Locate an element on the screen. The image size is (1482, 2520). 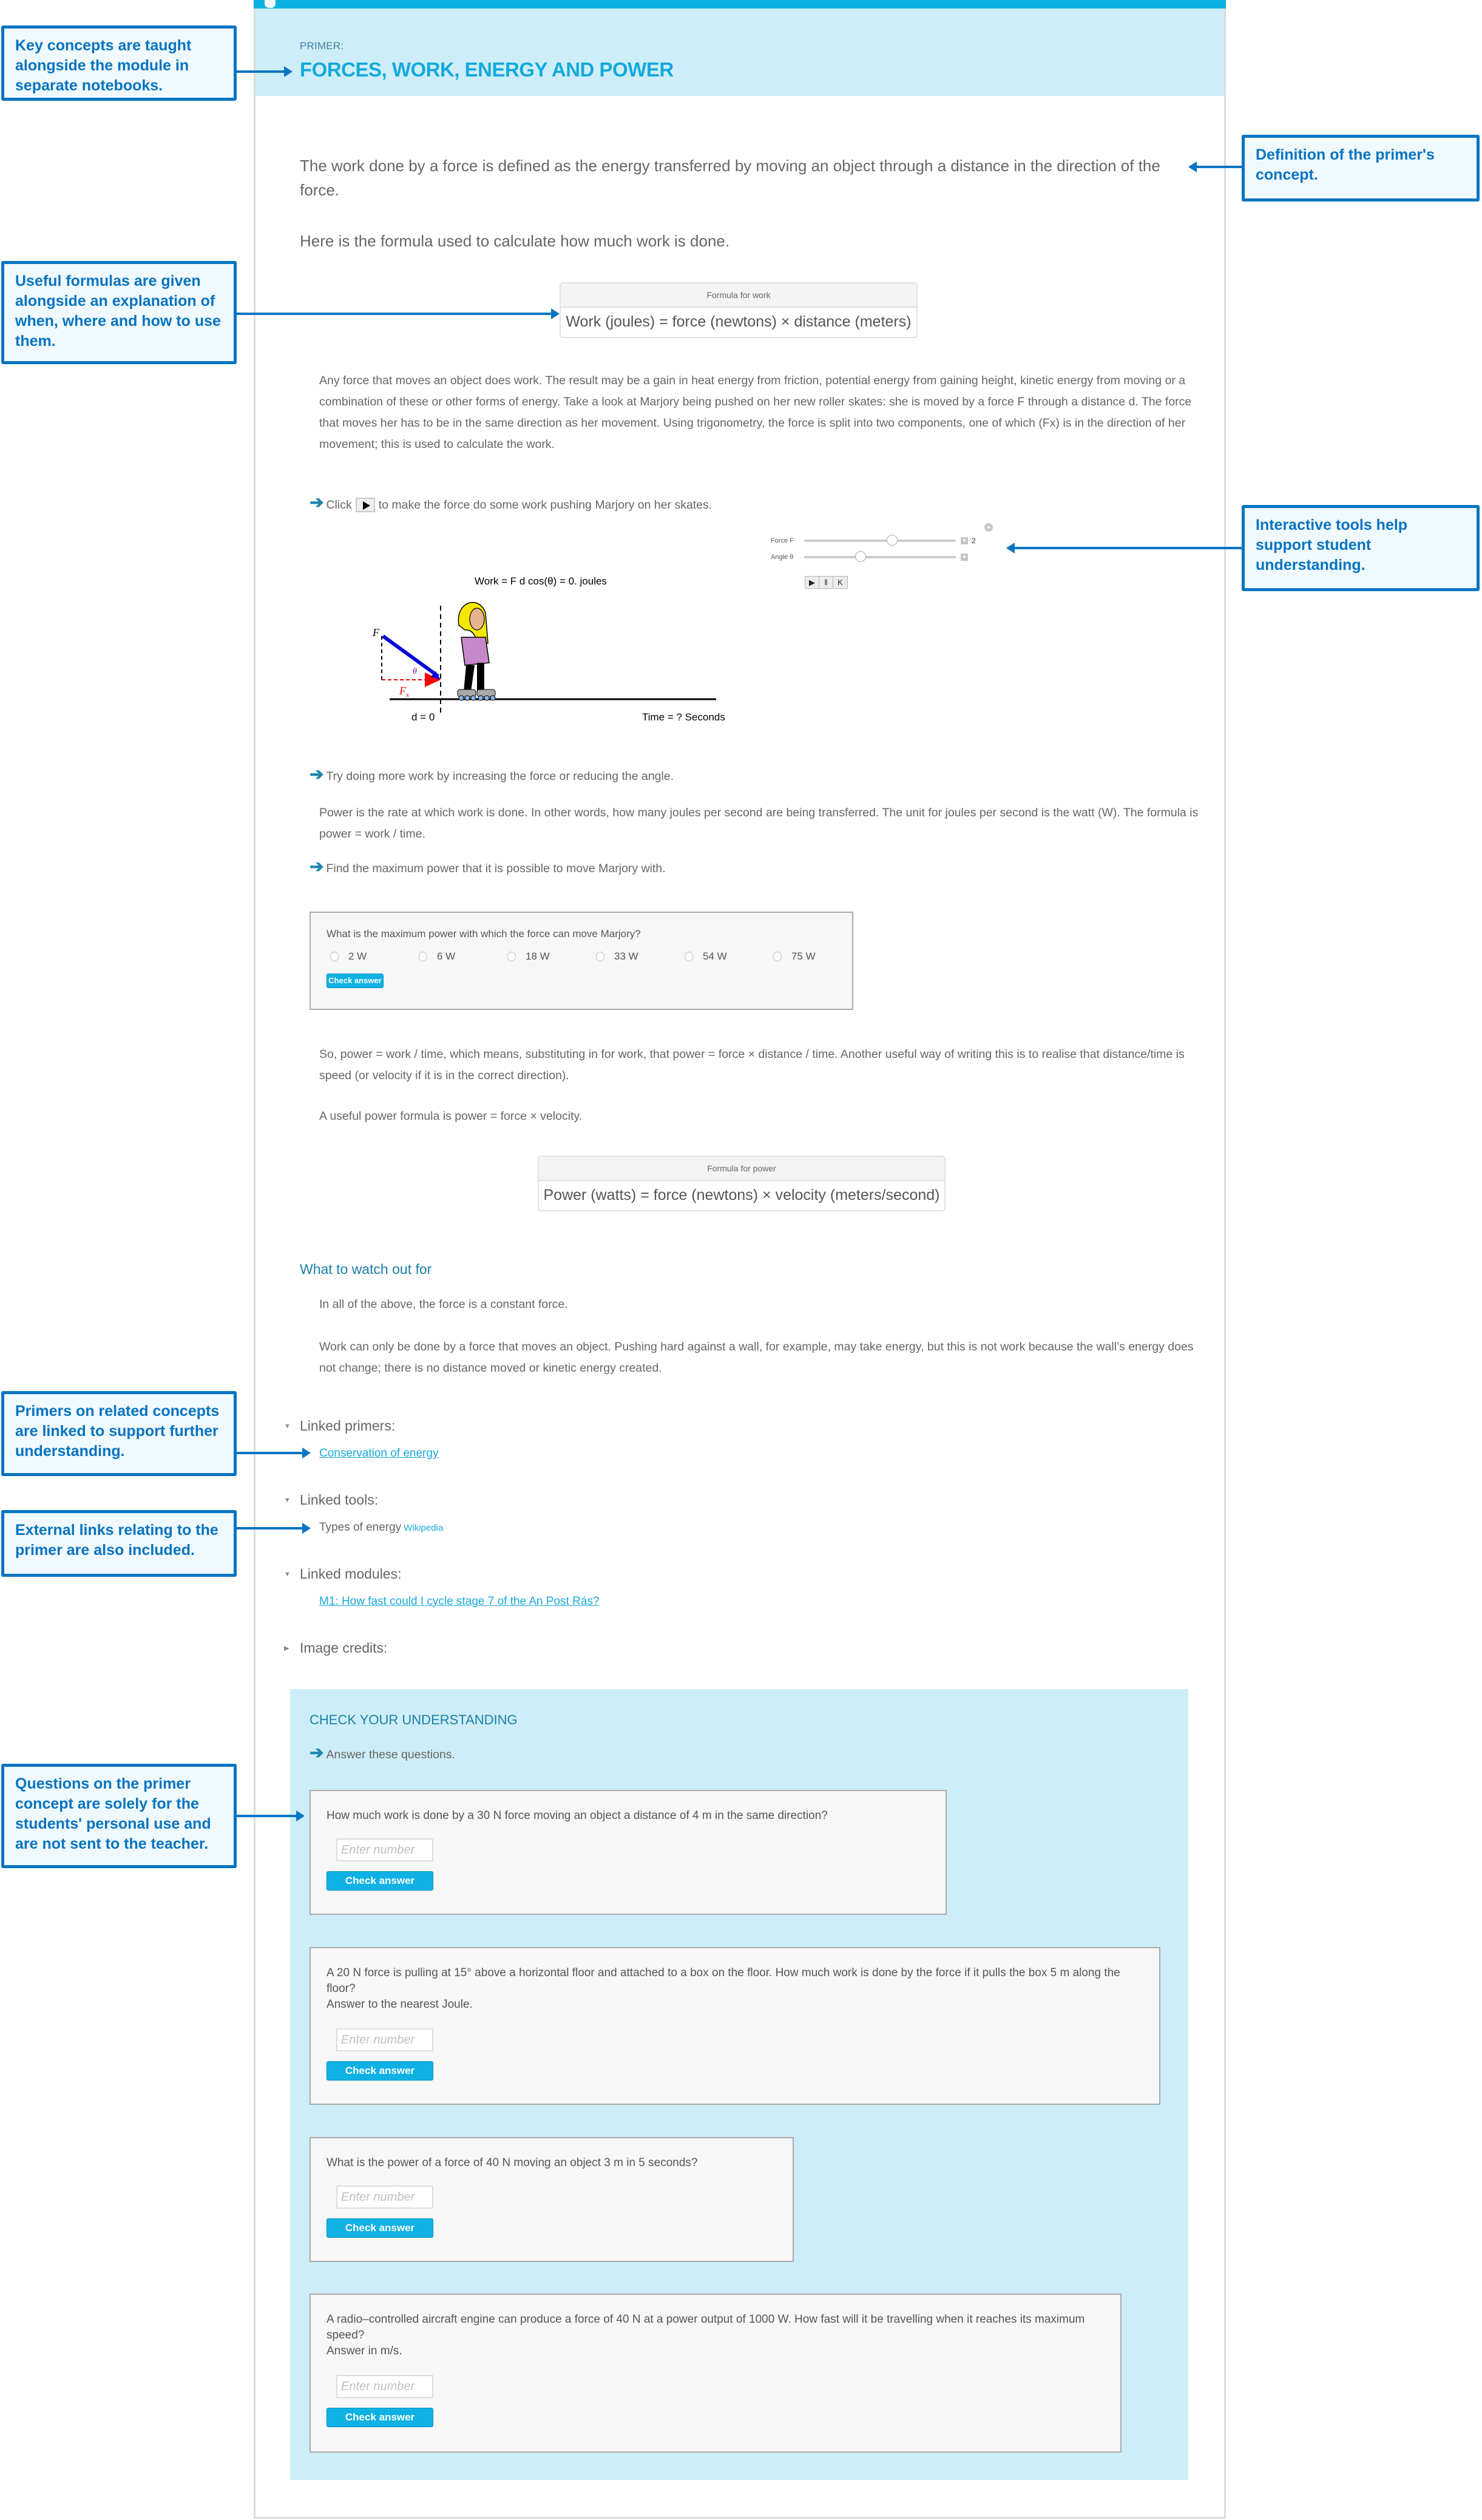
force-vector is located at coordinates (410, 656).